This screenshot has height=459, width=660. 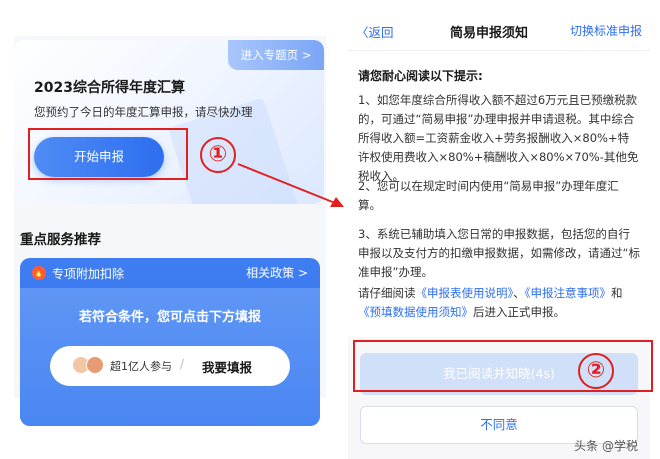 What do you see at coordinates (143, 112) in the screenshot?
I see `card-subtitle: 您预约了今日的年度汇算申报，请尽快办理` at bounding box center [143, 112].